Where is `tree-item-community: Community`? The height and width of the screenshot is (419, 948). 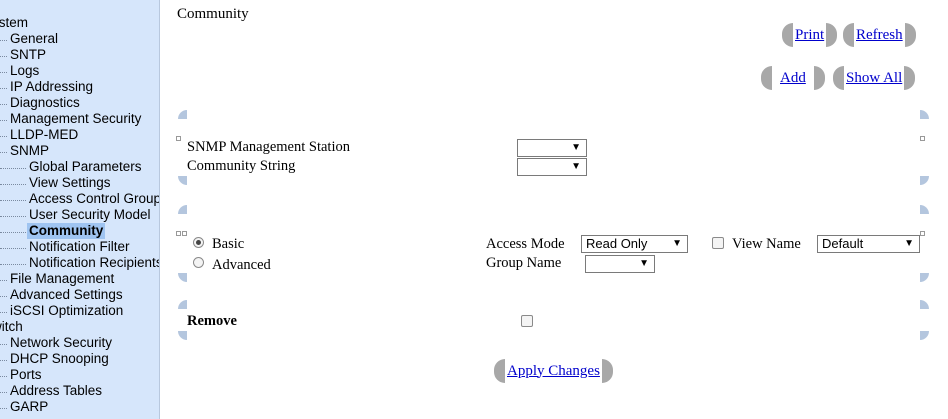 tree-item-community: Community is located at coordinates (66, 231).